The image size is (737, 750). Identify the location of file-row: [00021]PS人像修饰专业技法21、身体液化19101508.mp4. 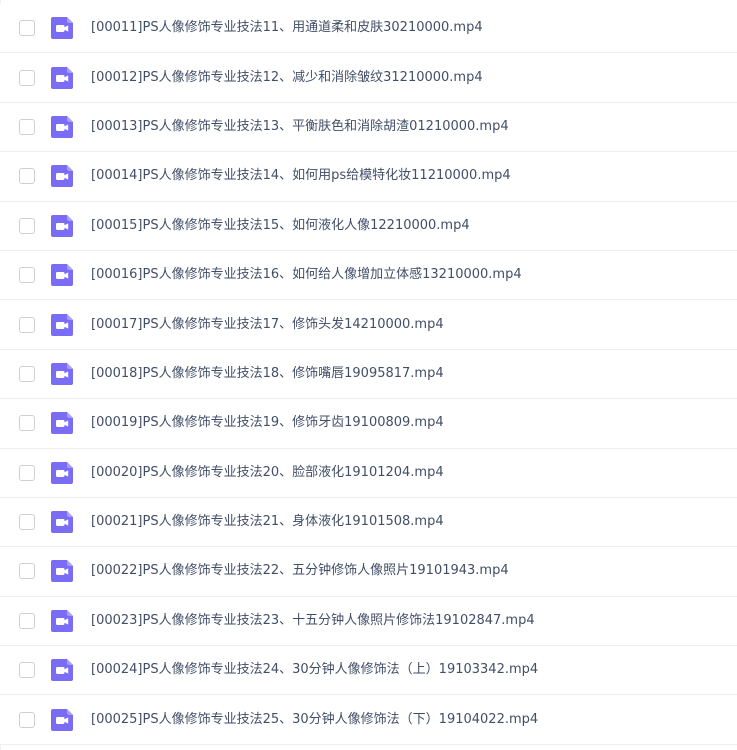
(368, 522).